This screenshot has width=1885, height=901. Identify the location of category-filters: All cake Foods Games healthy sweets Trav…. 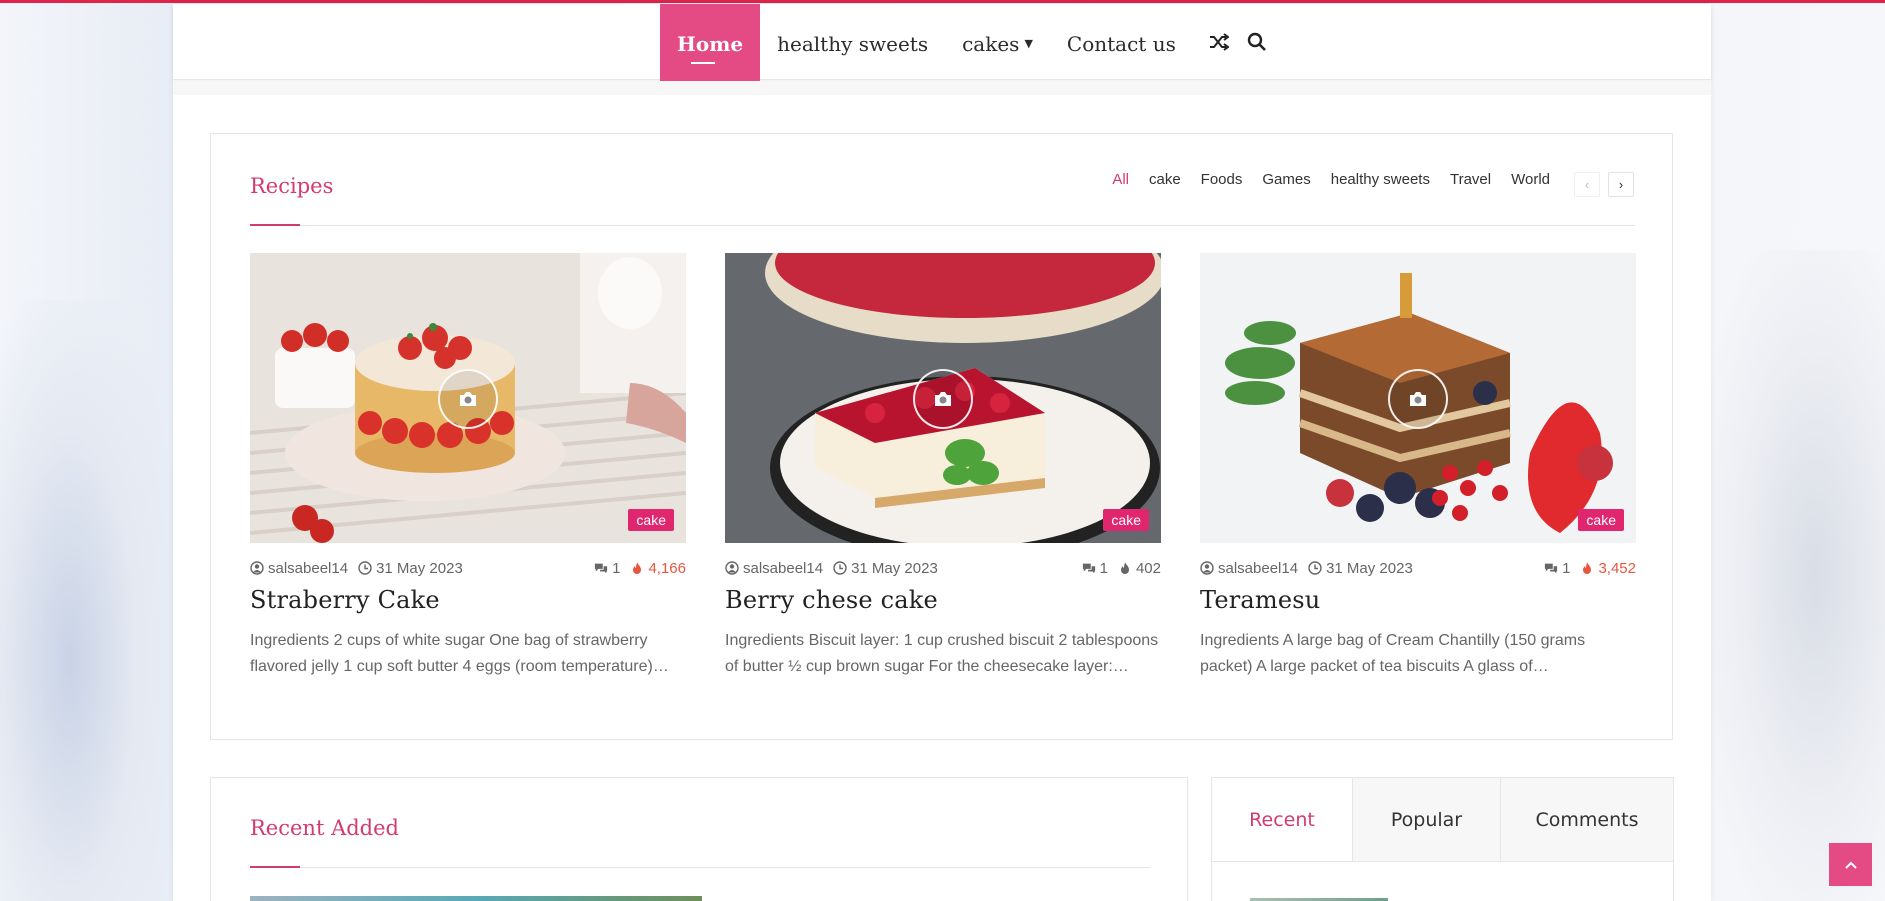
(1321, 179).